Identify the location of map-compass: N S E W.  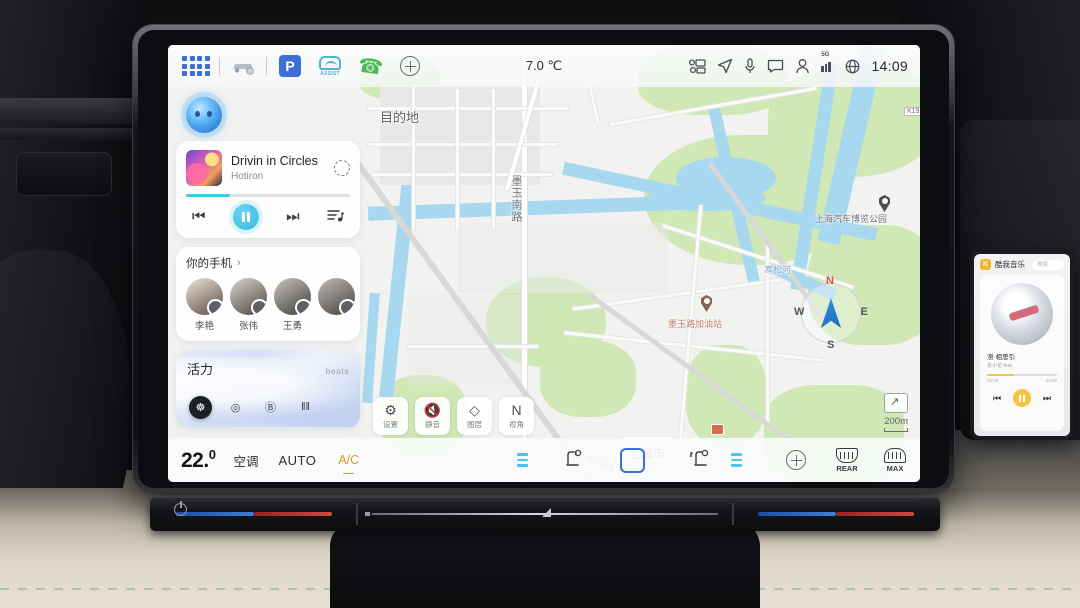
(831, 313).